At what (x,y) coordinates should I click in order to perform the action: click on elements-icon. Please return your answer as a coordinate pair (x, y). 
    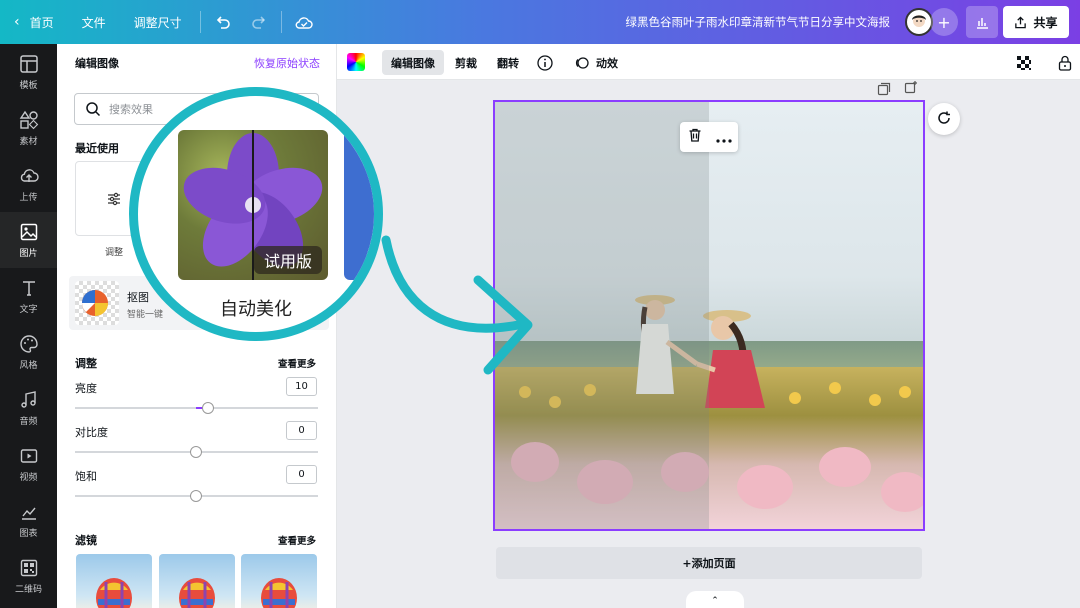
    Looking at the image, I should click on (28, 119).